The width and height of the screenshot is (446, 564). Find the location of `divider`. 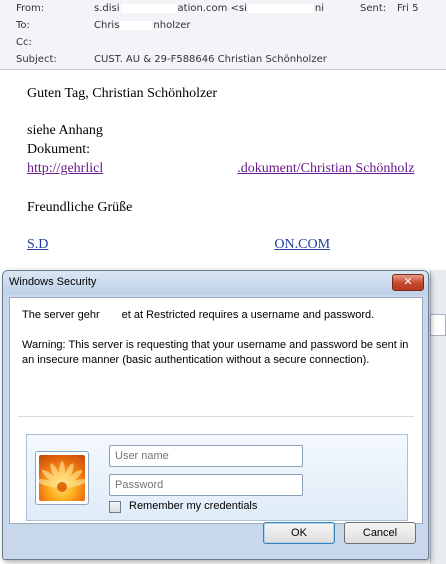

divider is located at coordinates (216, 416).